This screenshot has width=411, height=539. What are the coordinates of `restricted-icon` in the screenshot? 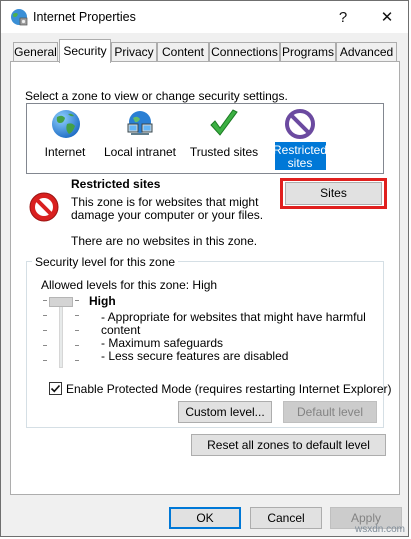 It's located at (300, 124).